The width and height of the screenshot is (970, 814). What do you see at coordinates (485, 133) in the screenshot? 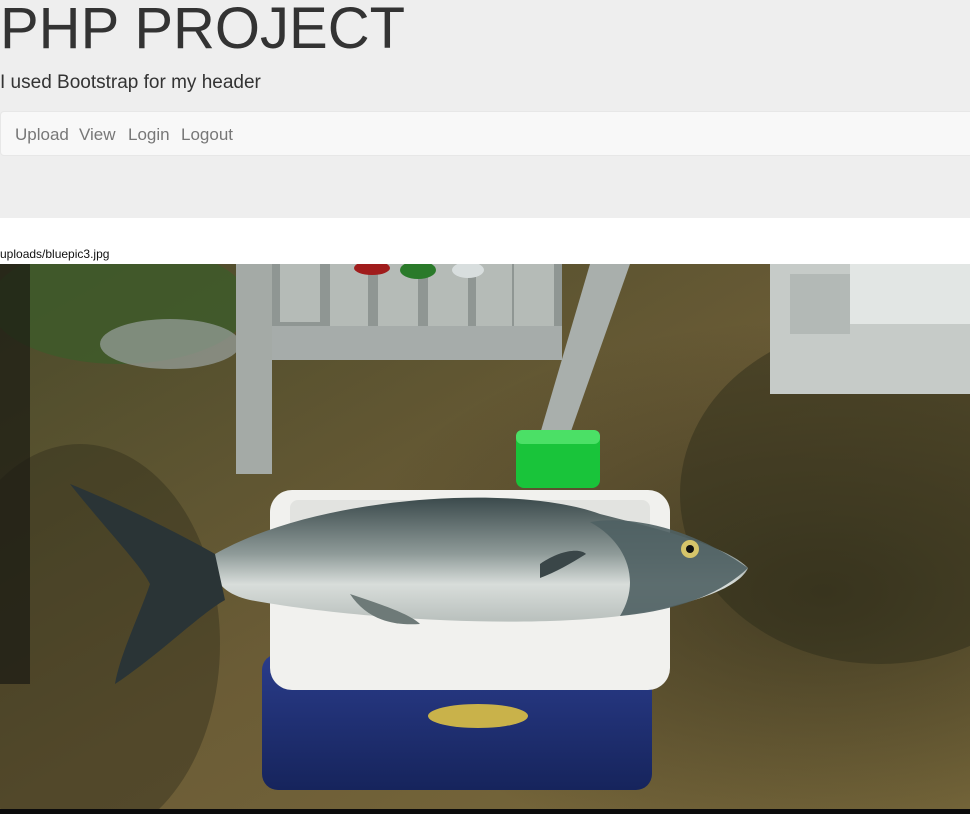
I see `navbar: Upload View Login Logout` at bounding box center [485, 133].